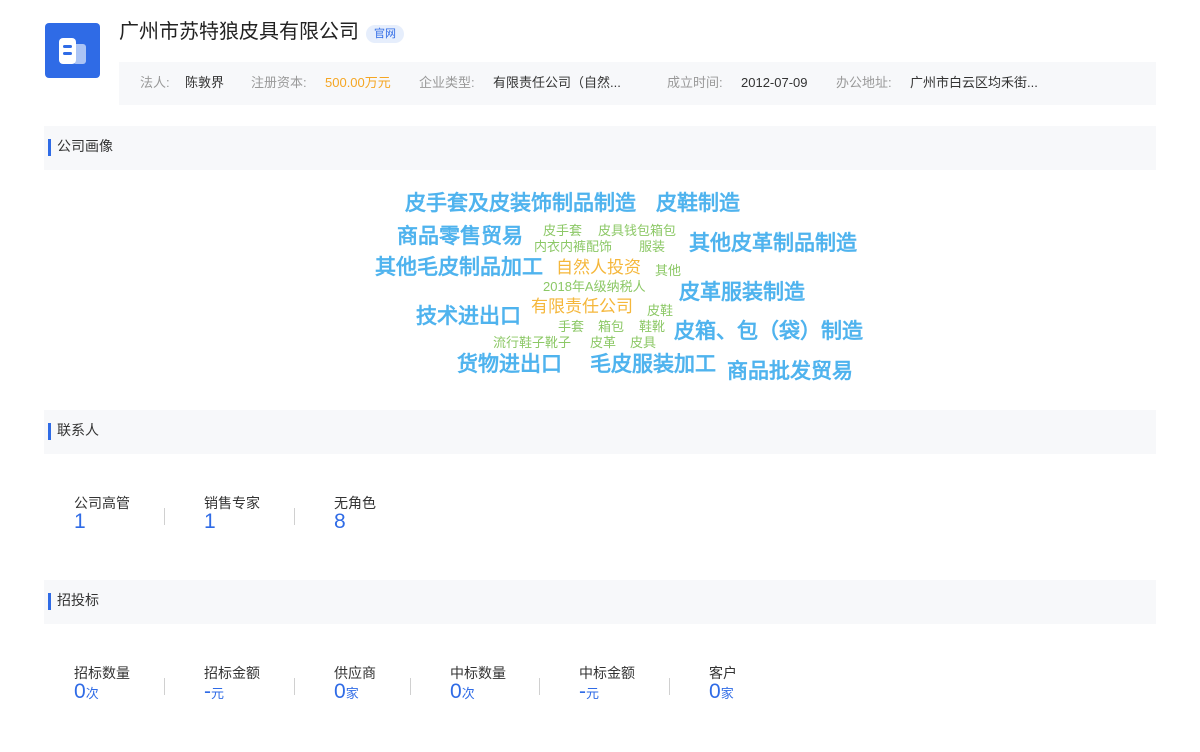  Describe the element at coordinates (340, 521) in the screenshot. I see `stat-value: 8` at that location.